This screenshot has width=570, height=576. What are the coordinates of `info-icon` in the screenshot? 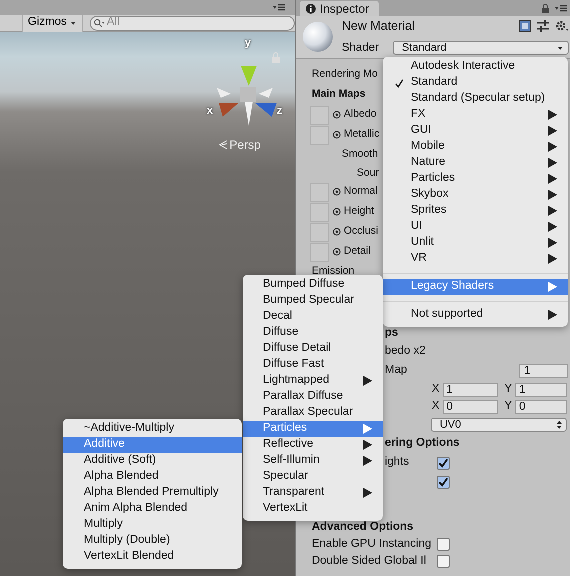 It's located at (311, 9).